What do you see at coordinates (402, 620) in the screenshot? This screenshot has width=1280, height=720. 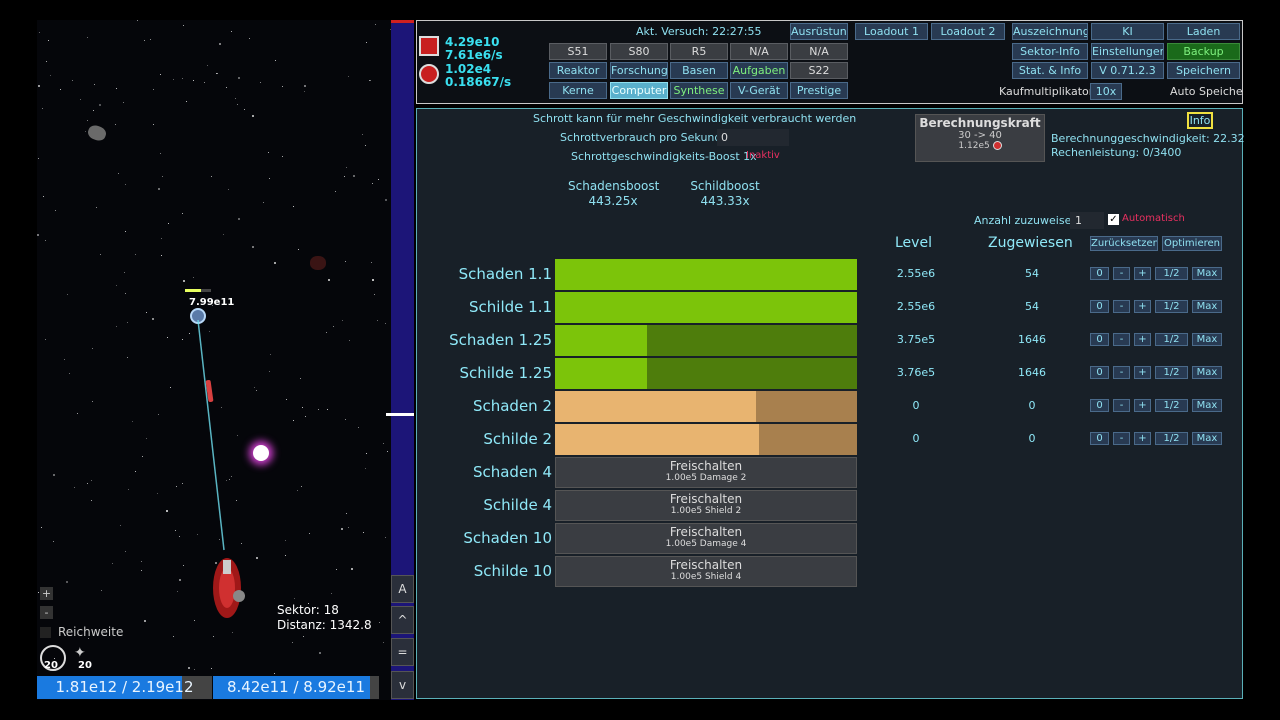 I see `side-button-up: ^` at bounding box center [402, 620].